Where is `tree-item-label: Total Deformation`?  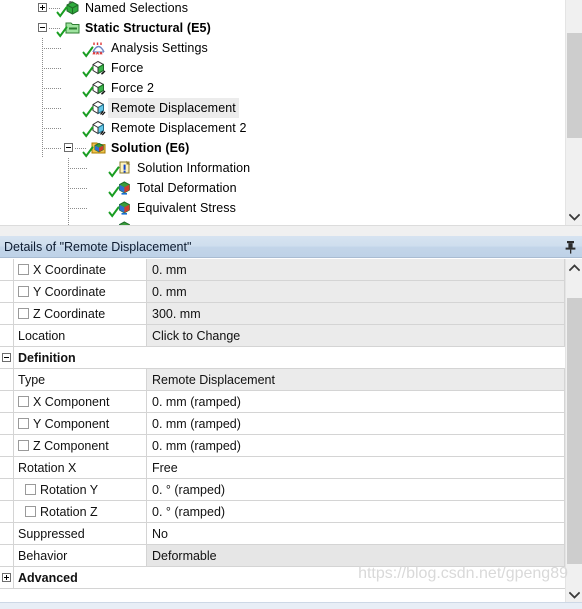
tree-item-label: Total Deformation is located at coordinates (187, 188).